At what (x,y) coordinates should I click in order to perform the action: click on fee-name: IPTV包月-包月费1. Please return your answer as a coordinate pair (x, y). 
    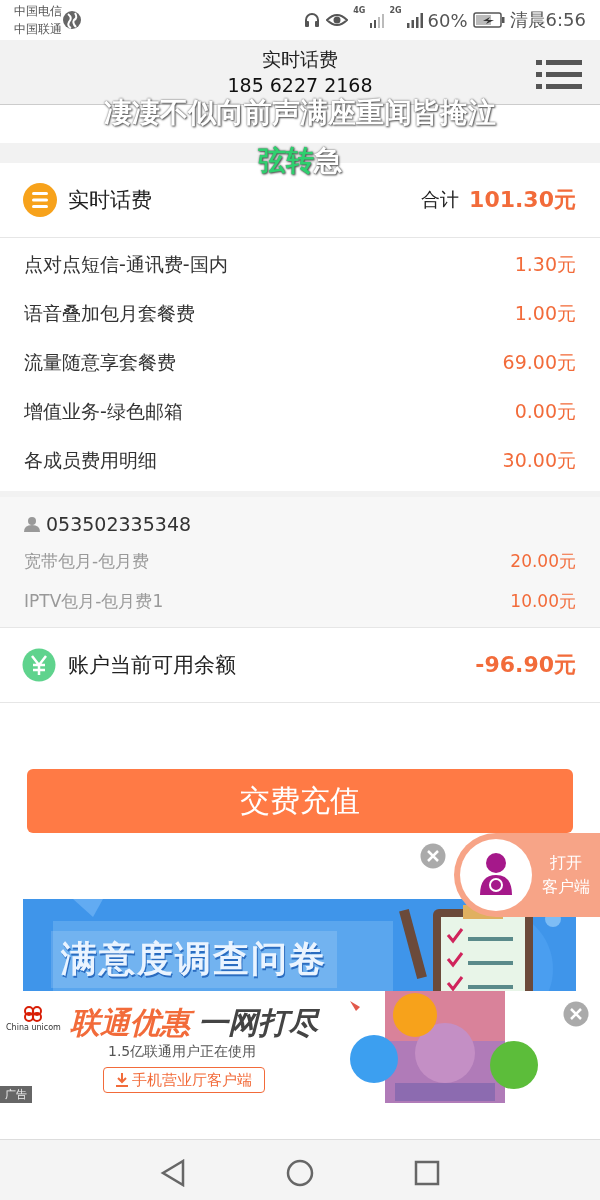
    Looking at the image, I should click on (94, 601).